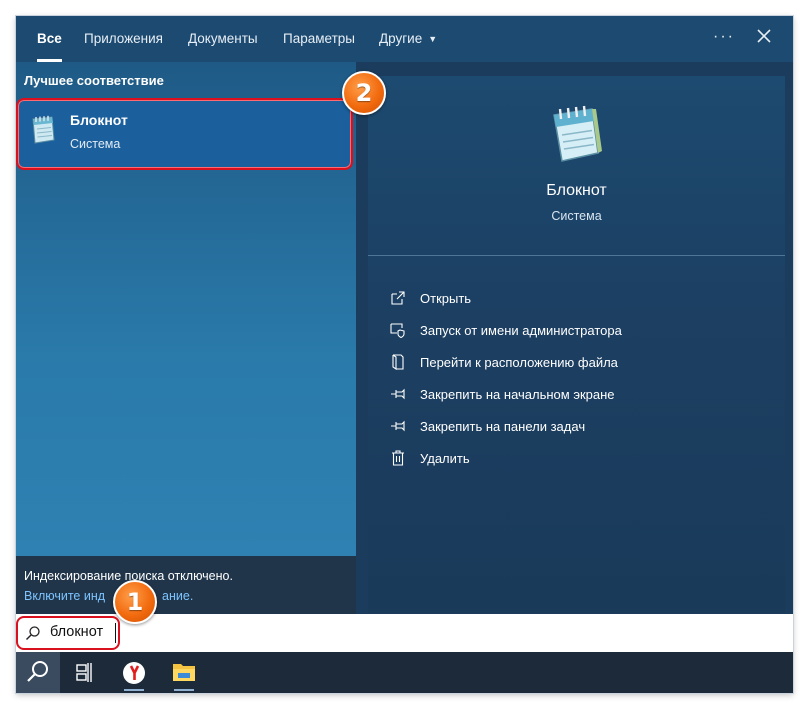  What do you see at coordinates (178, 596) in the screenshot?
I see `enable-indexing-link-end: ание.` at bounding box center [178, 596].